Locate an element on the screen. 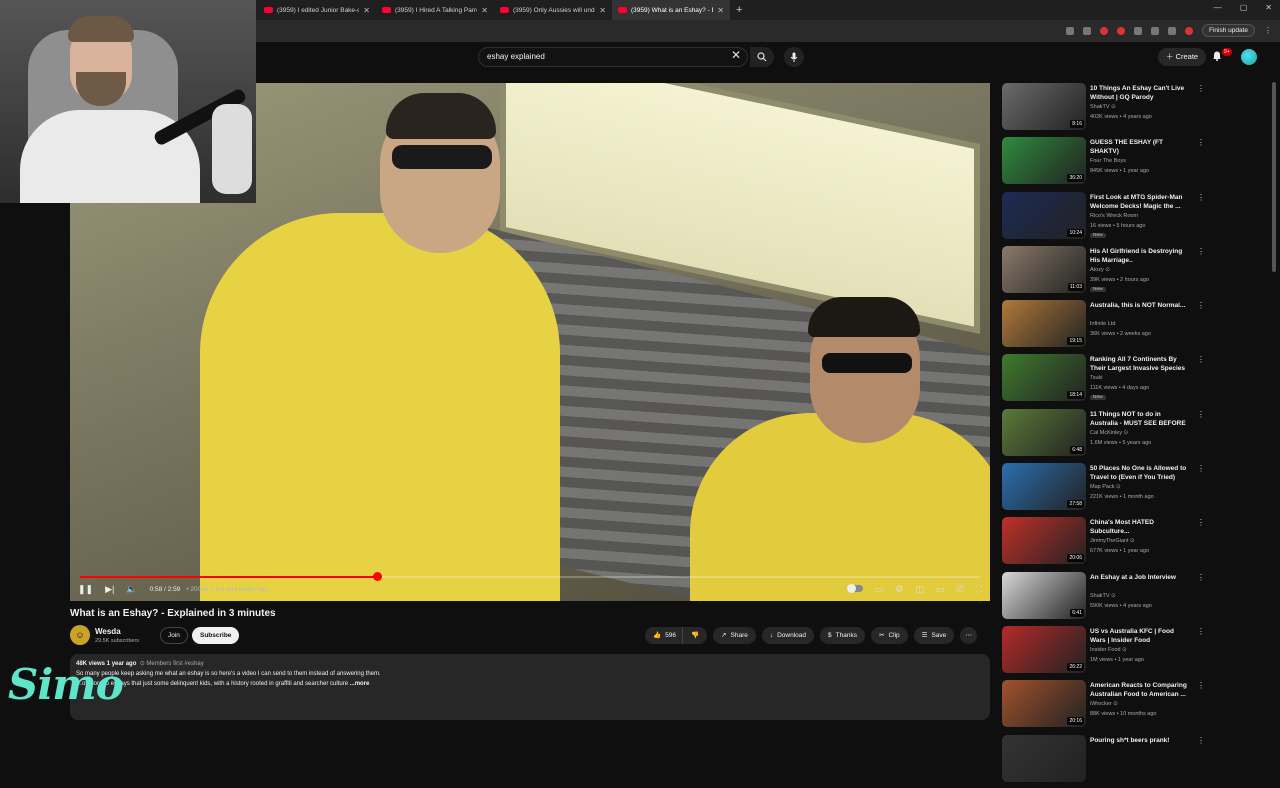 Image resolution: width=1280 pixels, height=788 pixels. subscribe-button: Subscribe is located at coordinates (216, 635).